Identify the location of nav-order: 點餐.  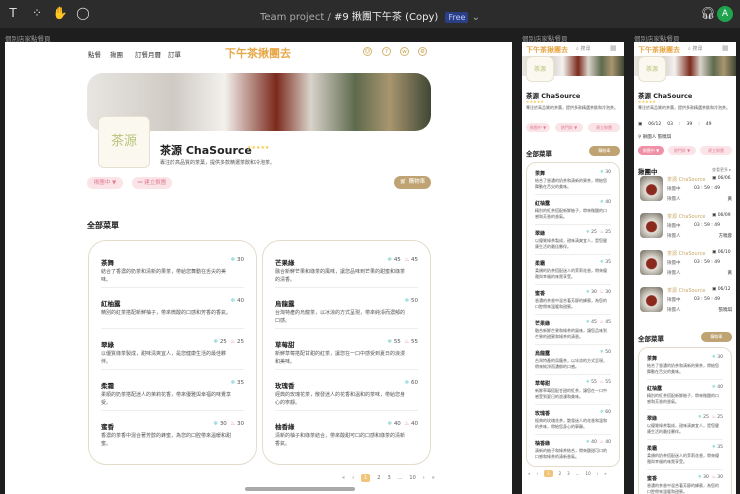
(94, 54).